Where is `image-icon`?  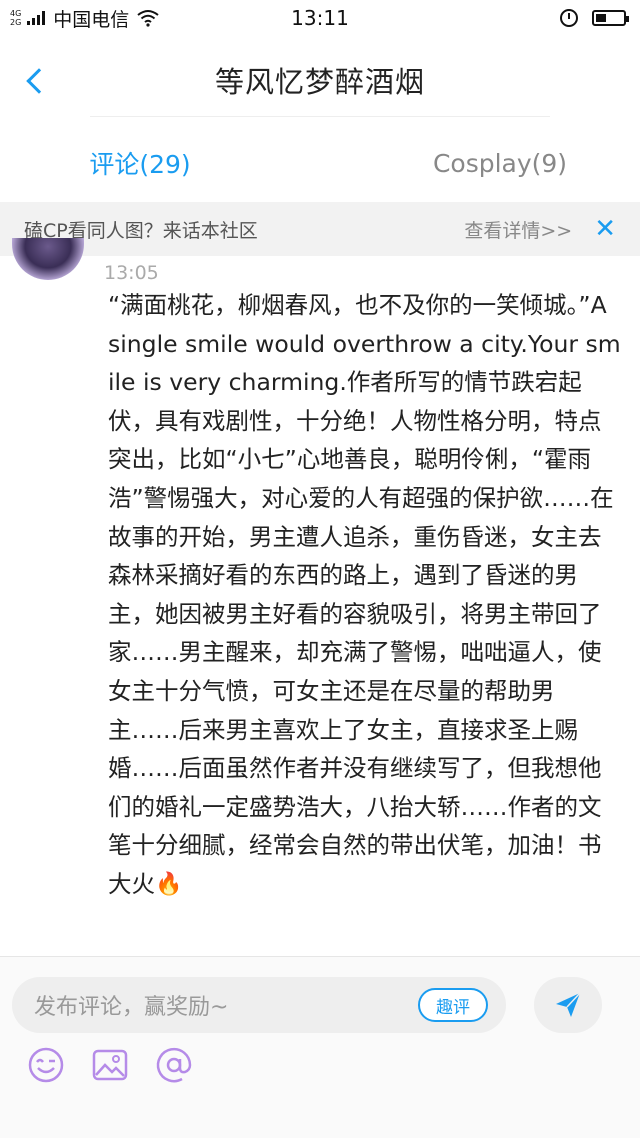 image-icon is located at coordinates (110, 1065).